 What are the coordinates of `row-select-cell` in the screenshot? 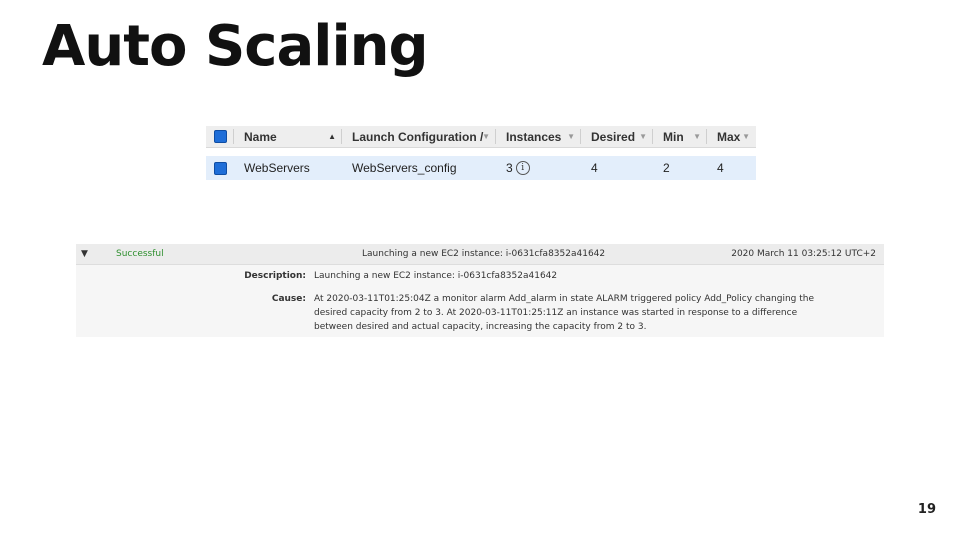 It's located at (220, 168).